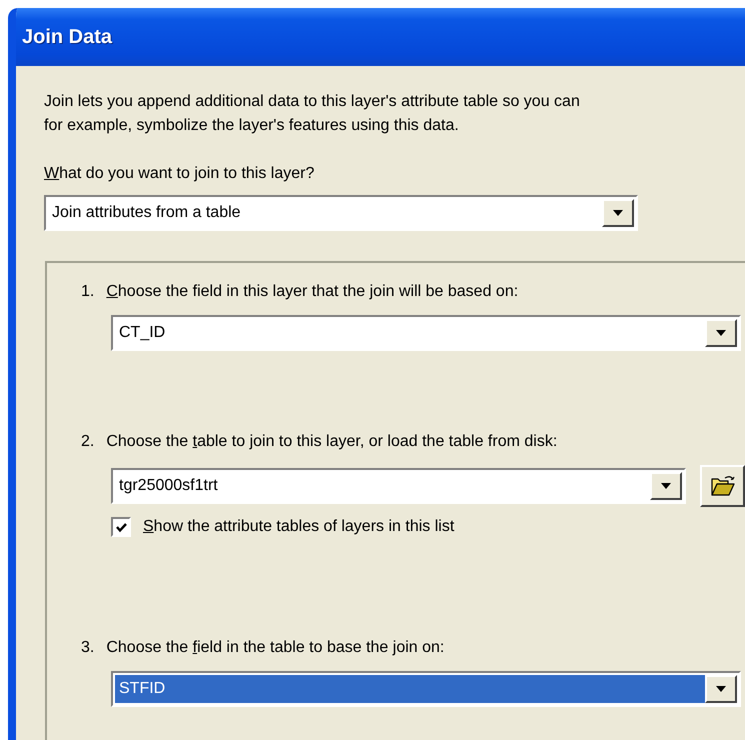 The width and height of the screenshot is (745, 740). What do you see at coordinates (398, 486) in the screenshot?
I see `dropdown: tgr25000sf1trt` at bounding box center [398, 486].